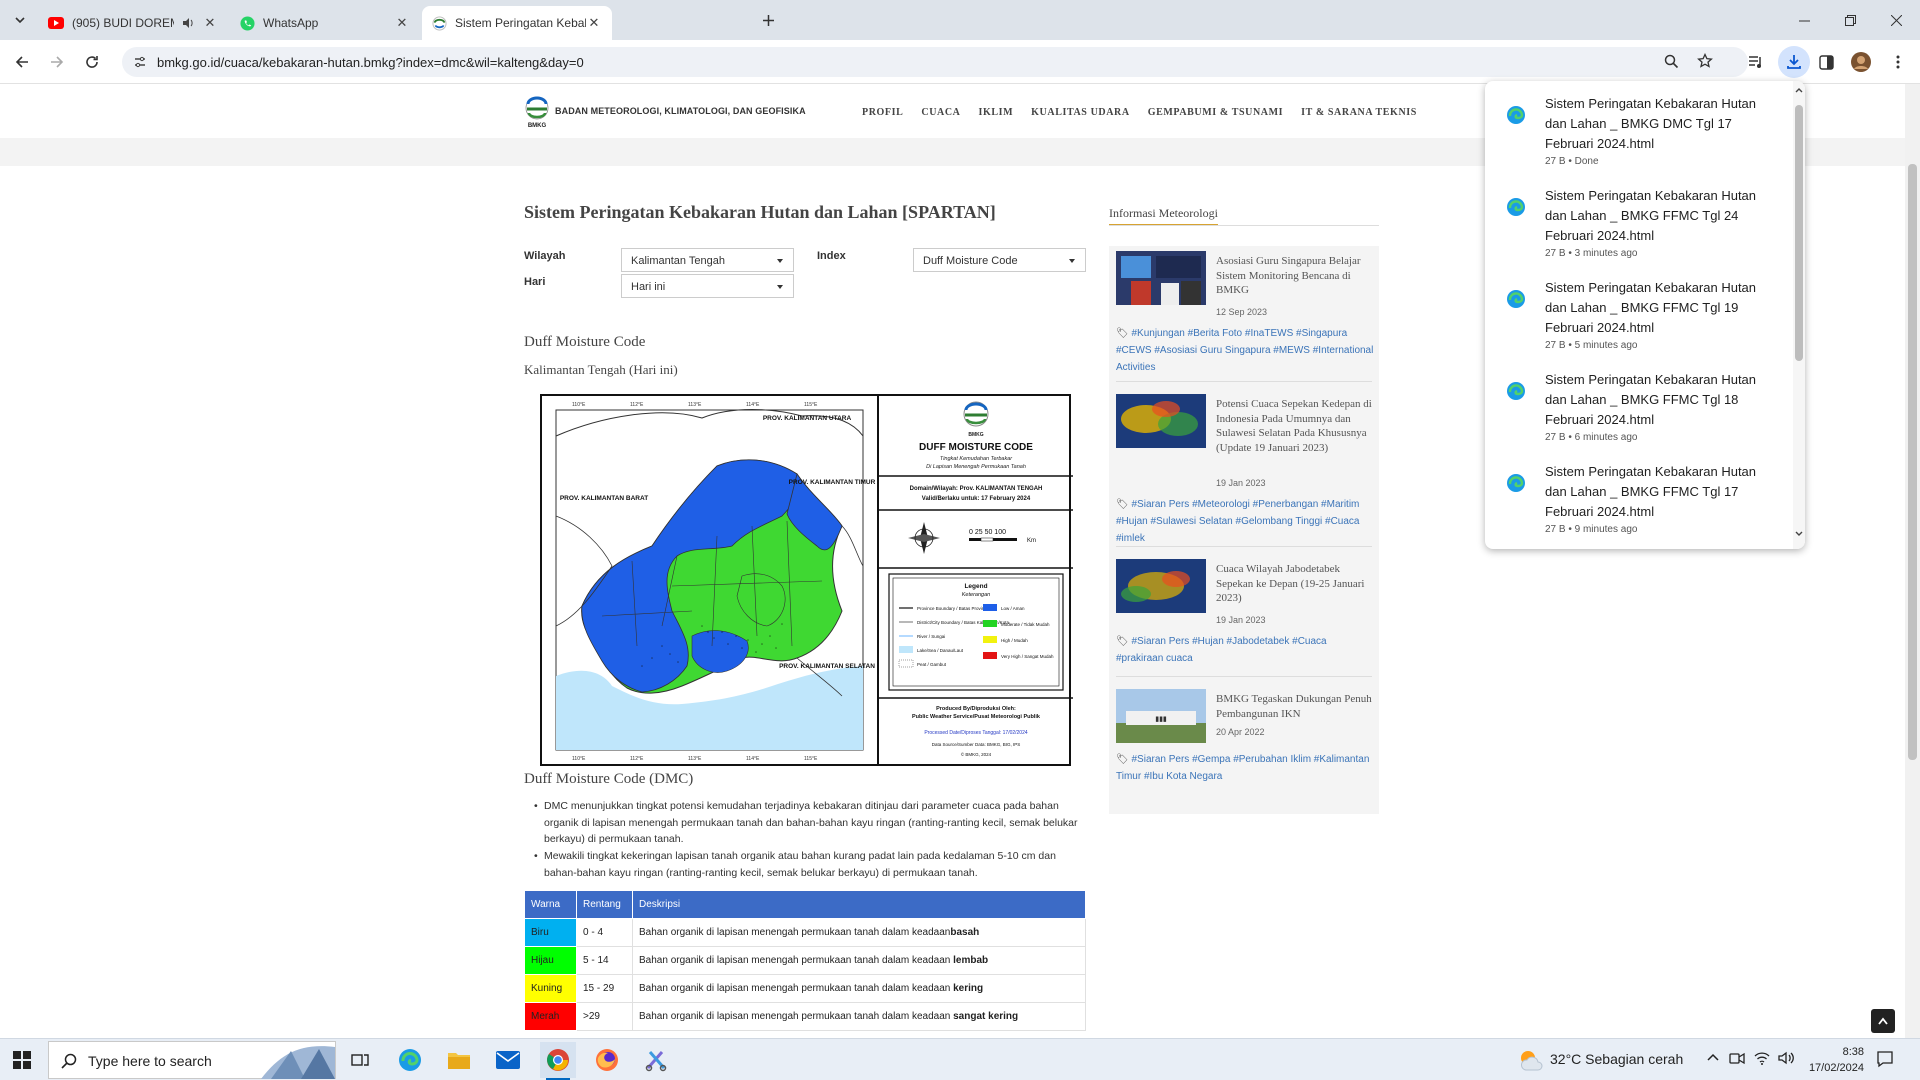 The height and width of the screenshot is (1080, 1920). What do you see at coordinates (1516, 207) in the screenshot?
I see `edge-file-icon` at bounding box center [1516, 207].